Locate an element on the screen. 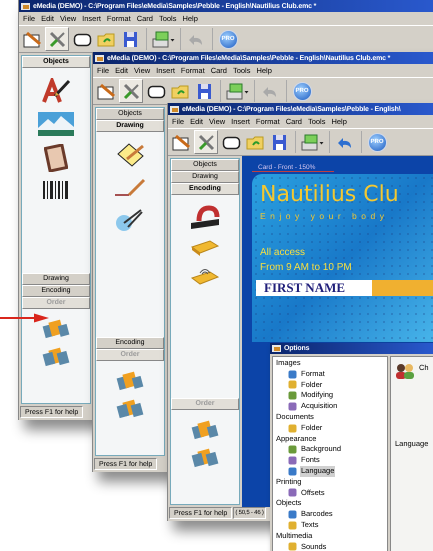 Image resolution: width=433 pixels, height=551 pixels. barcode-icon is located at coordinates (56, 191).